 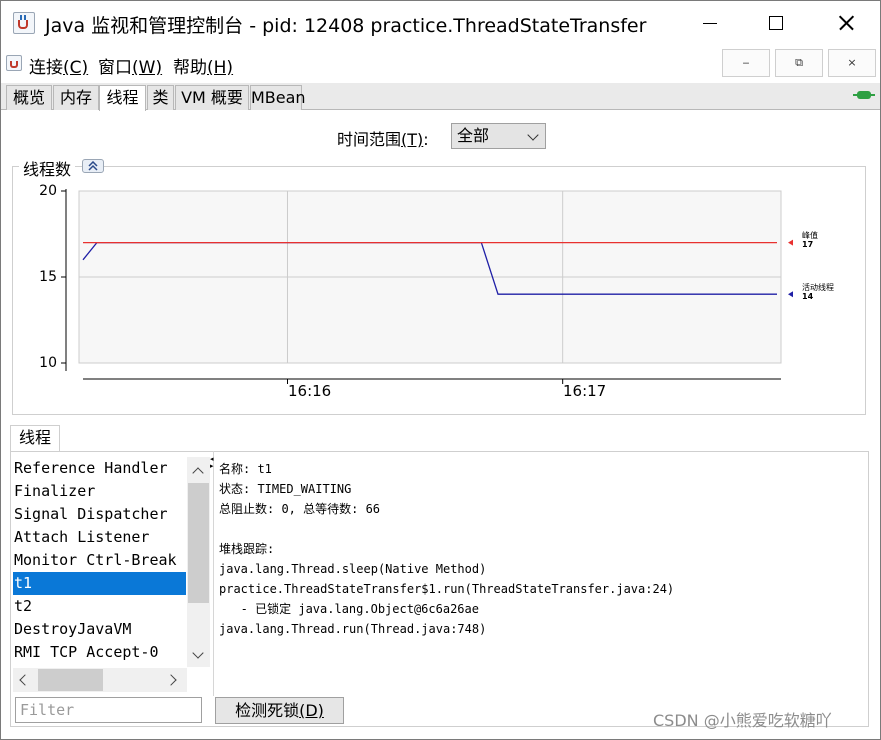 I want to click on tab-bar: 概览 内存 线程 类 VM 概要 MBean, so click(x=440, y=97).